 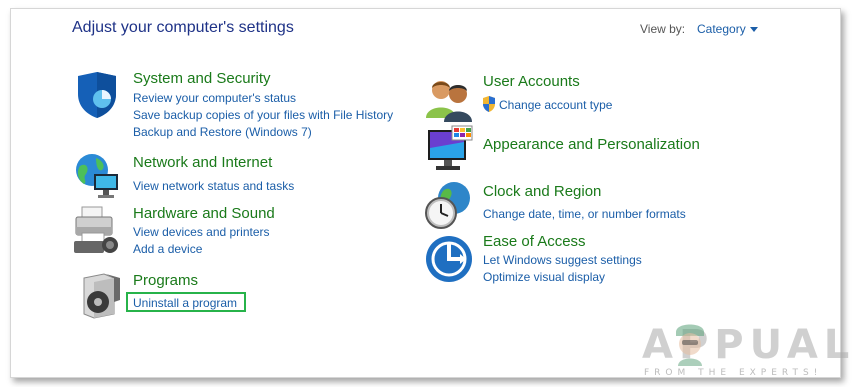 I want to click on clock-globe-icon, so click(x=447, y=205).